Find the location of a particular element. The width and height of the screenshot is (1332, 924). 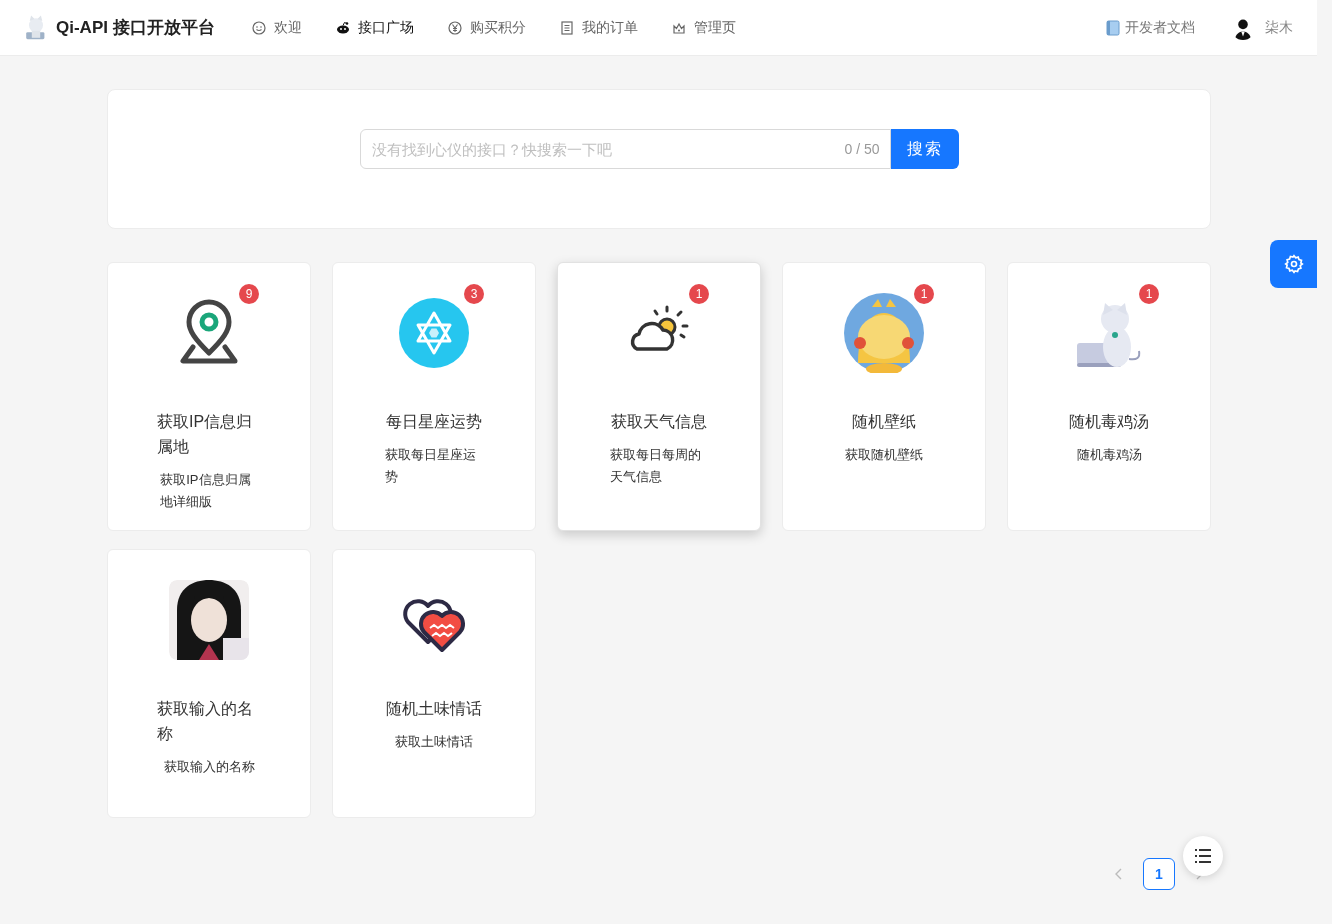

card-description: 获取随机壁纸 is located at coordinates (884, 455).